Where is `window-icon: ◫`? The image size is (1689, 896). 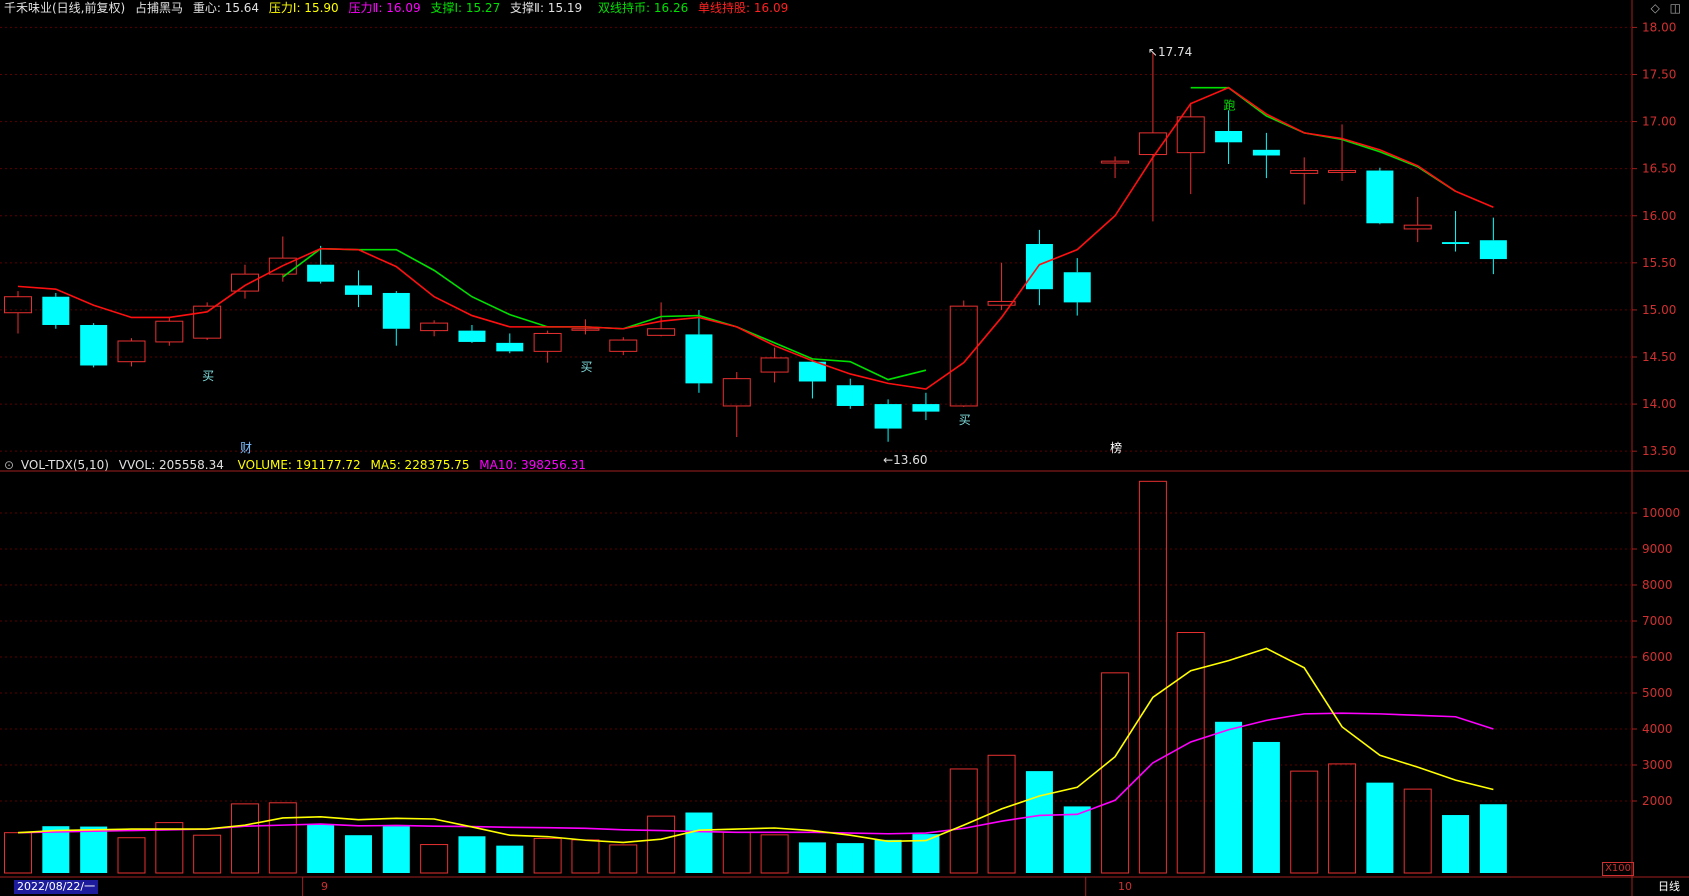 window-icon: ◫ is located at coordinates (1675, 8).